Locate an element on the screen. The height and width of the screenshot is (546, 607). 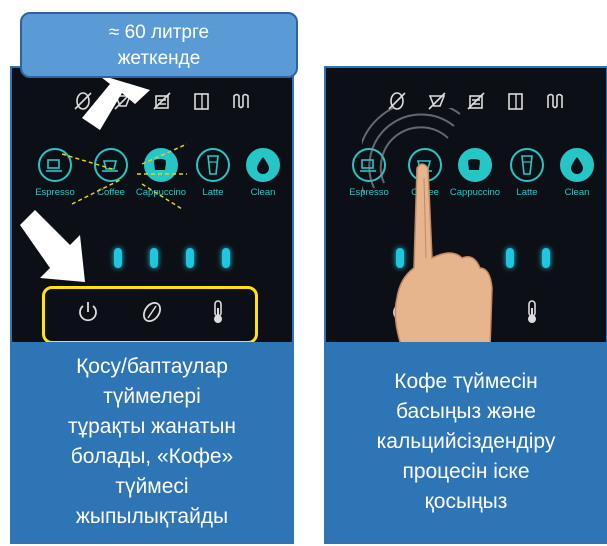
drink-button-latte: Latte is located at coordinates (527, 173).